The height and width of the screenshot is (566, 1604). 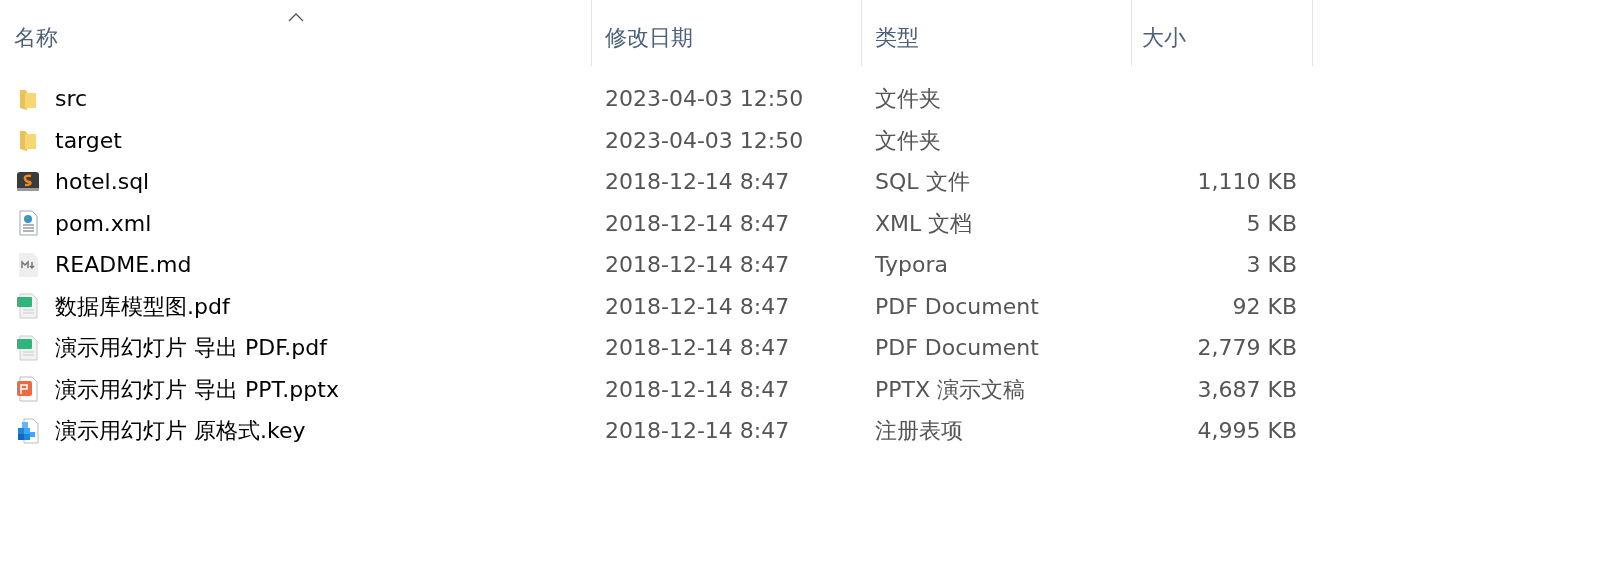 I want to click on file-size: 1,110 KB, so click(x=1247, y=182).